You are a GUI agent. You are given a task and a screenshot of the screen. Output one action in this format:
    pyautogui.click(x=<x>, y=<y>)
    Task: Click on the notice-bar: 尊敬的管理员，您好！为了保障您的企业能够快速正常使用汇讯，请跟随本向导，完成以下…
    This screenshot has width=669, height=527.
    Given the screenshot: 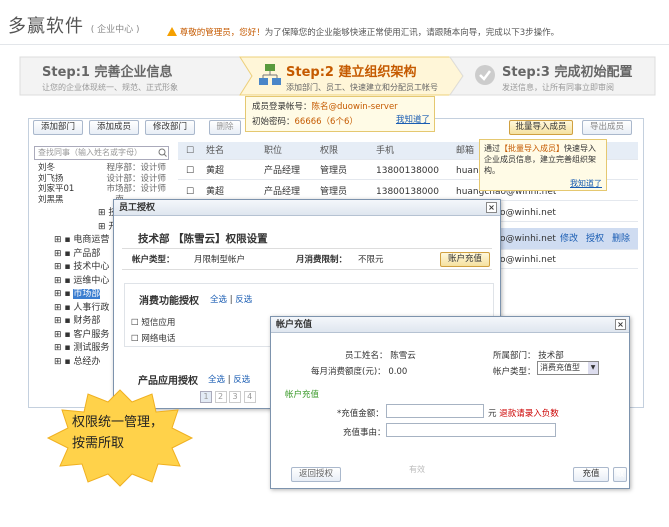 What is the action you would take?
    pyautogui.click(x=363, y=32)
    